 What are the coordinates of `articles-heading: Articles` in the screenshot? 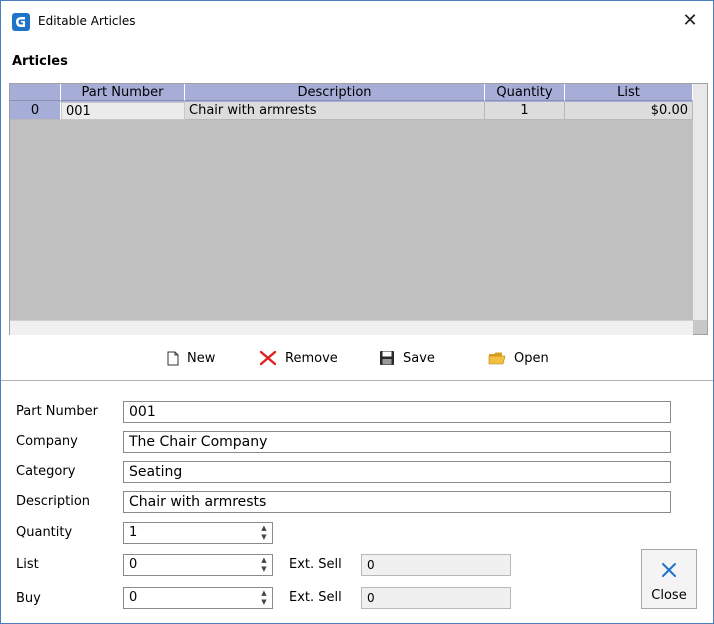 It's located at (40, 61).